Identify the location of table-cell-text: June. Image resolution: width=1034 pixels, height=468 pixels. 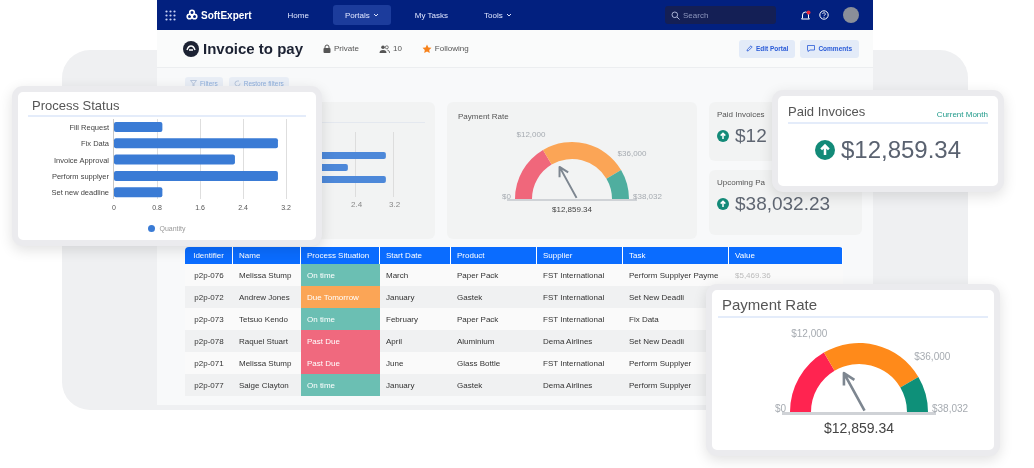
(395, 363).